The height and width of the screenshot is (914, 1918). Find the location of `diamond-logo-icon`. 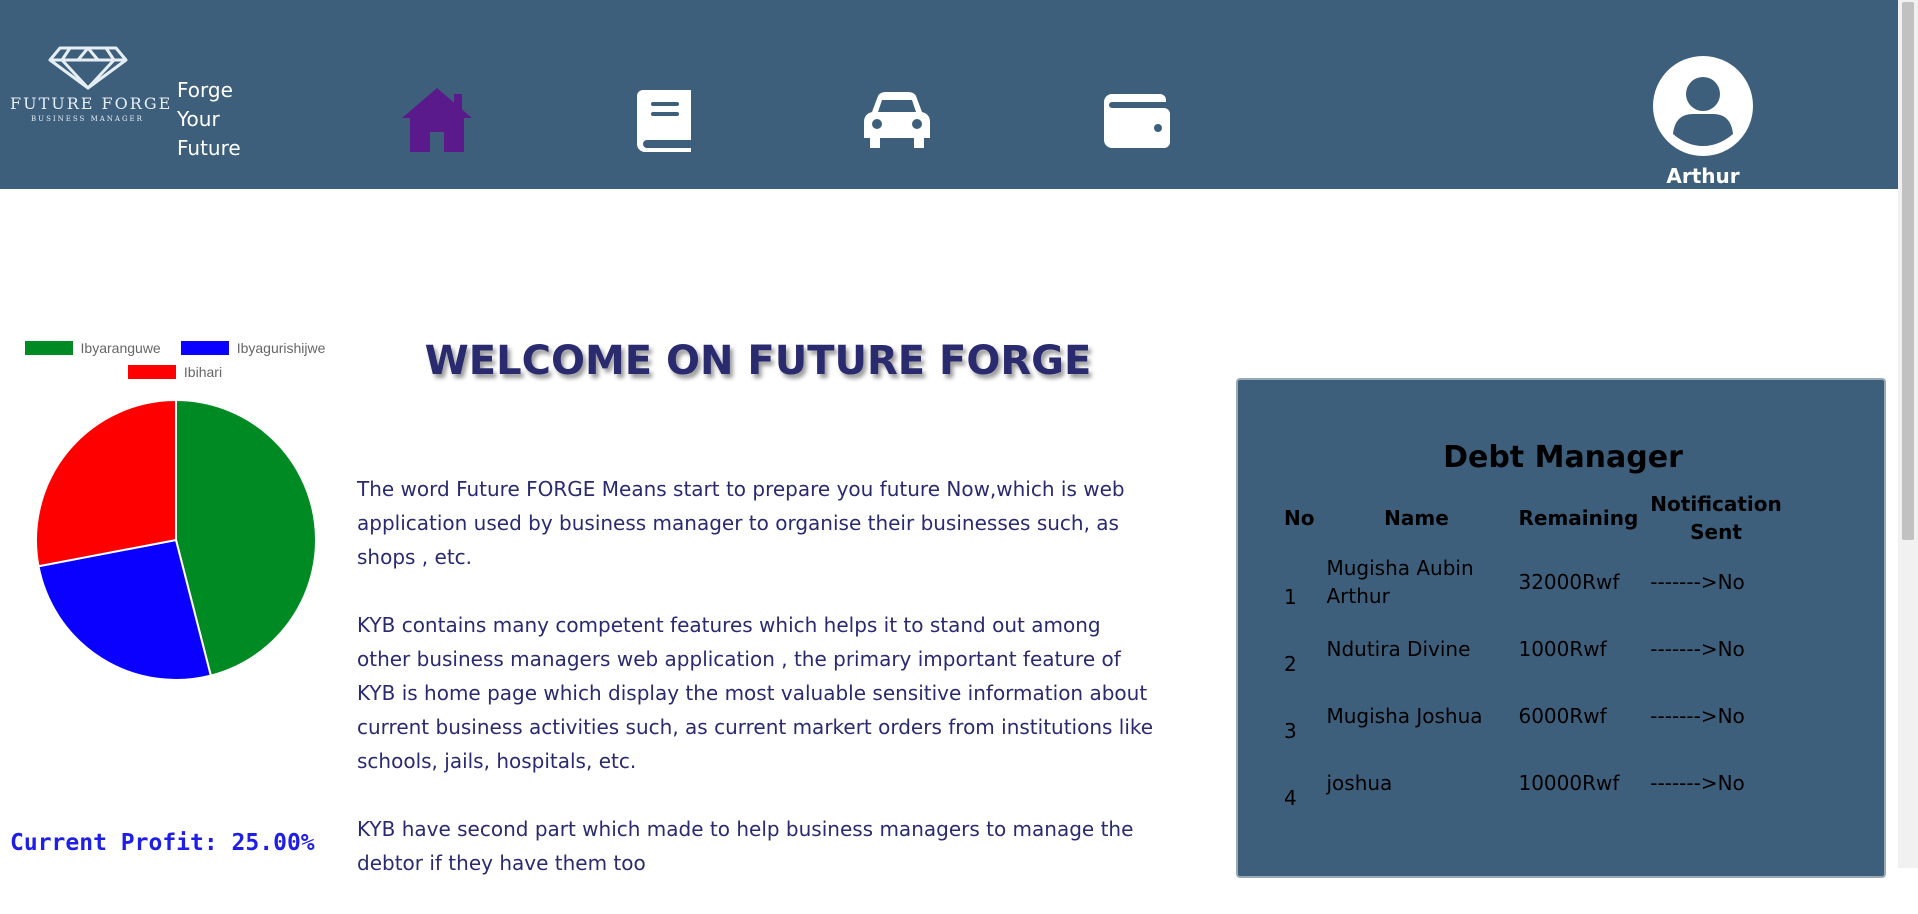

diamond-logo-icon is located at coordinates (87, 68).